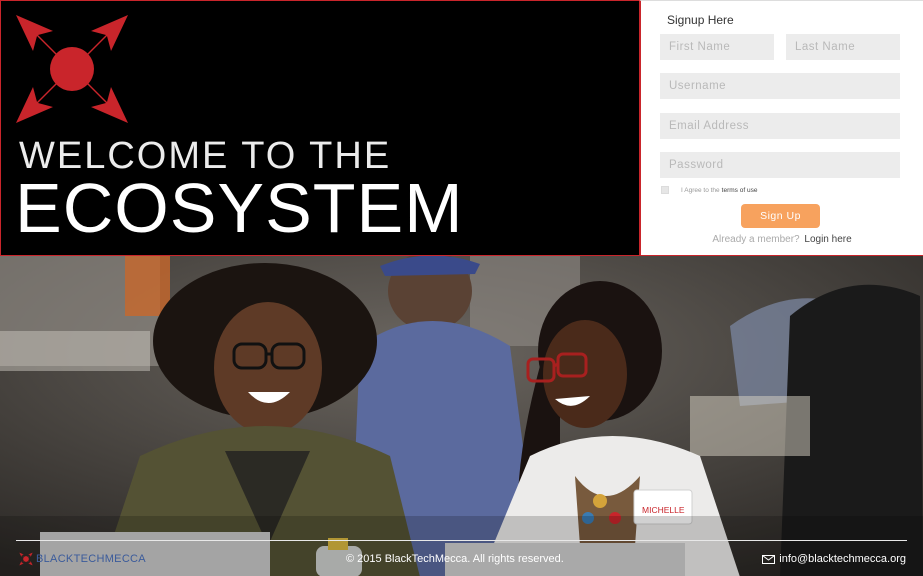 The height and width of the screenshot is (576, 923). Describe the element at coordinates (780, 86) in the screenshot. I see `username-field` at that location.